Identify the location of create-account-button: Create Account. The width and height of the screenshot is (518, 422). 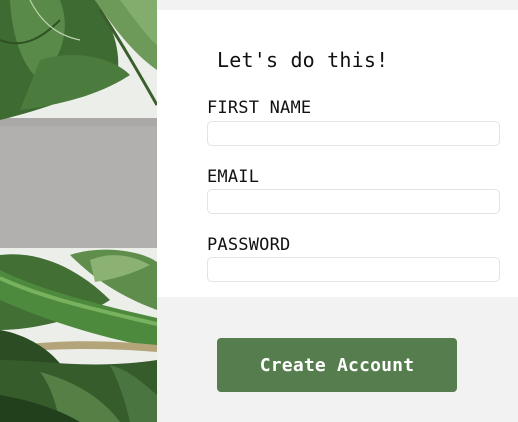
(337, 365).